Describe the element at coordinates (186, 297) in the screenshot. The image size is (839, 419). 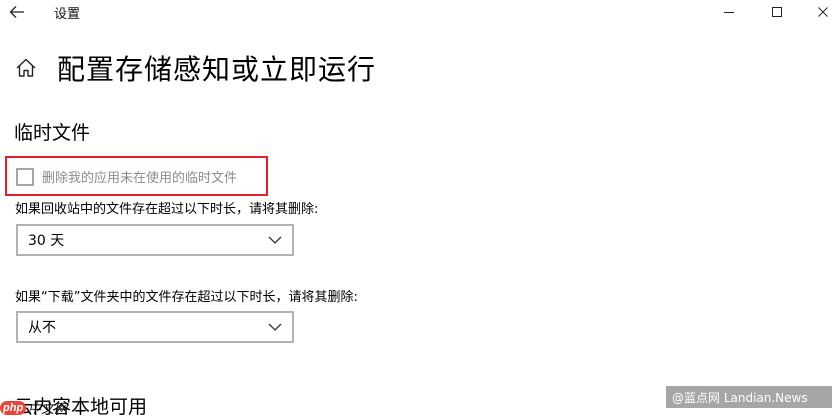
I see `downloads-label: 如果“下载”文件夹中的文件存在超过以下时长，请将其删除:` at that location.